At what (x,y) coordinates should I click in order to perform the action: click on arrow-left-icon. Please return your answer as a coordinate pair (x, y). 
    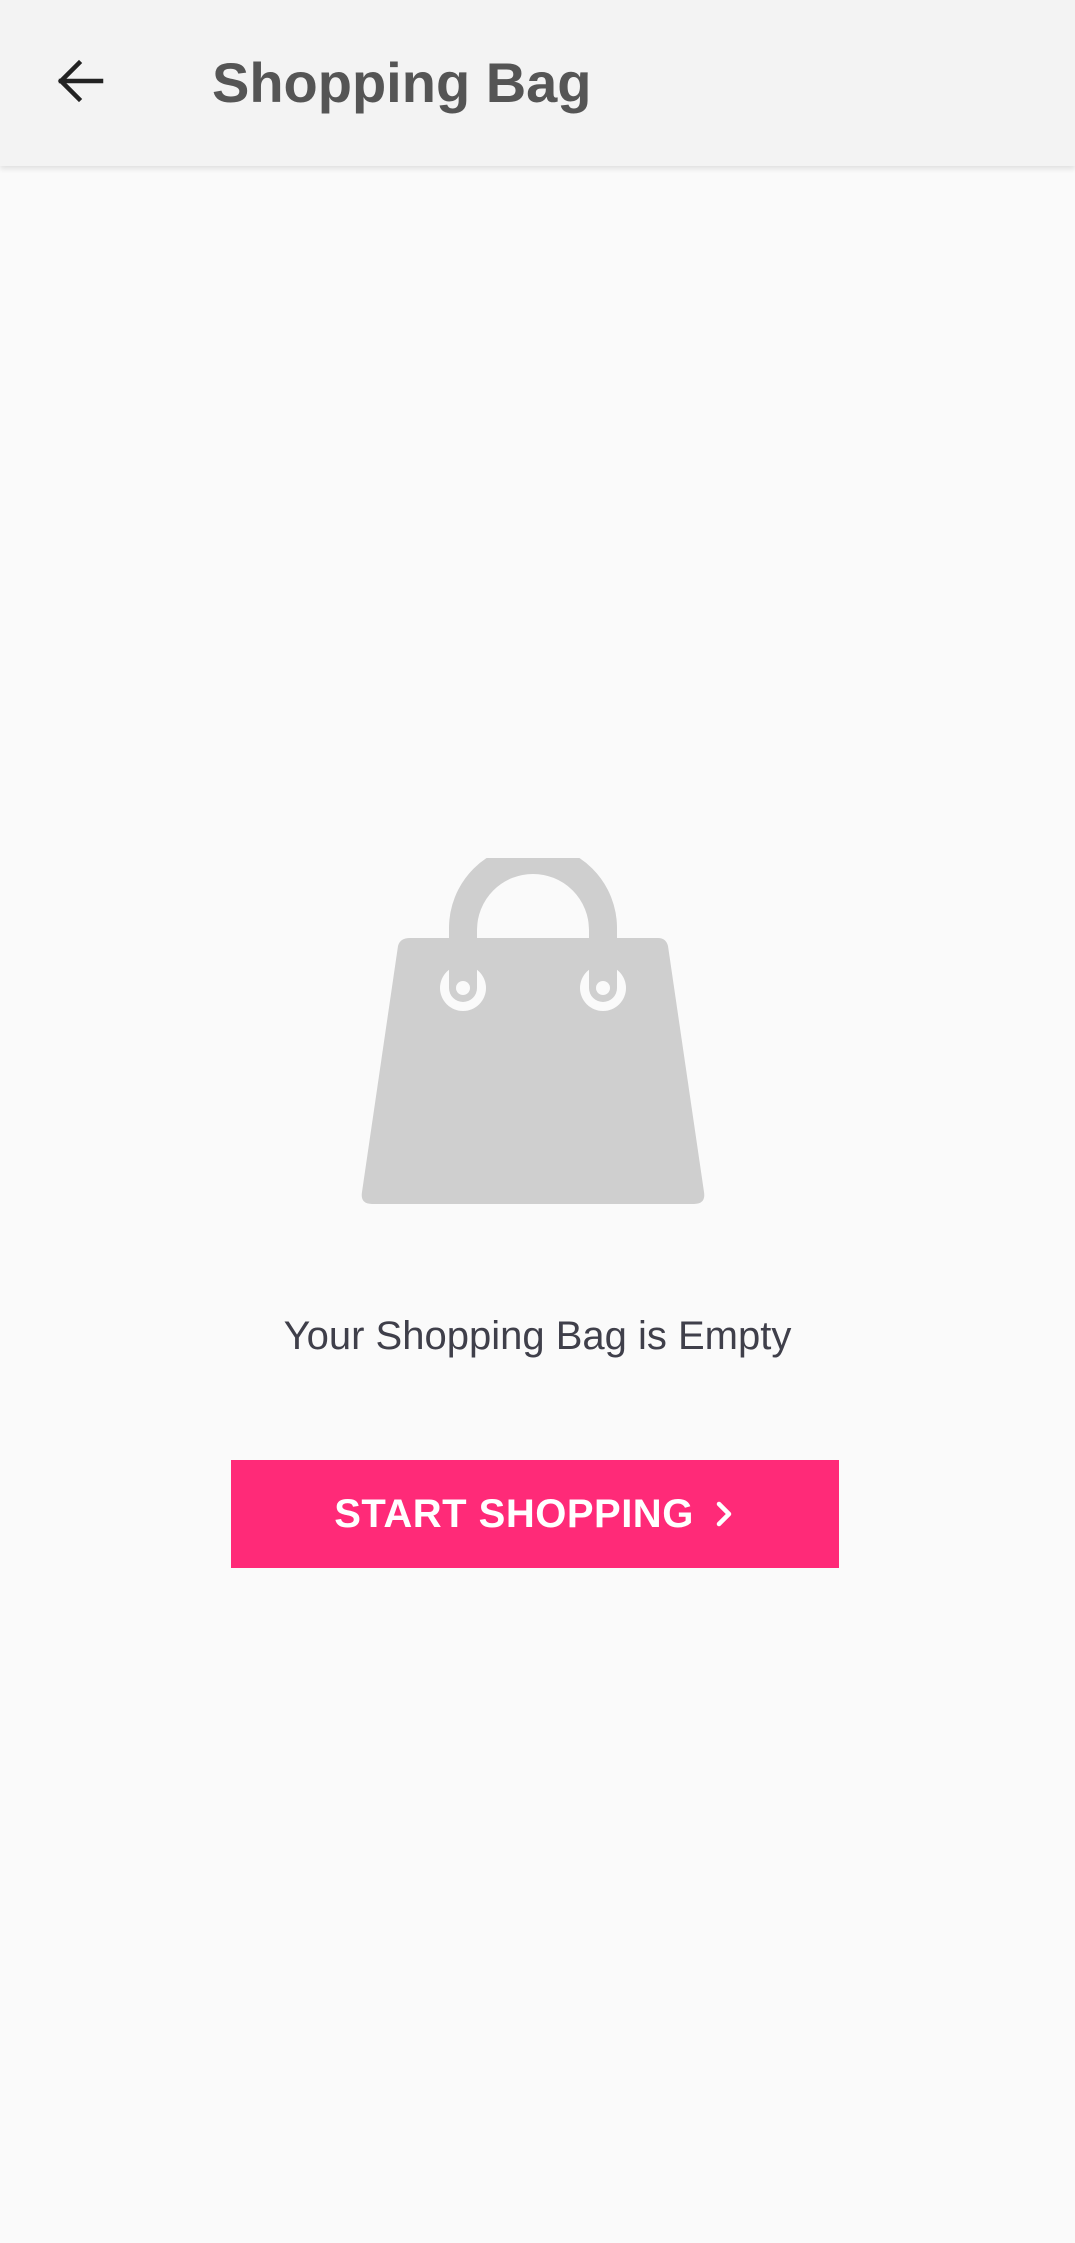
    Looking at the image, I should click on (80, 83).